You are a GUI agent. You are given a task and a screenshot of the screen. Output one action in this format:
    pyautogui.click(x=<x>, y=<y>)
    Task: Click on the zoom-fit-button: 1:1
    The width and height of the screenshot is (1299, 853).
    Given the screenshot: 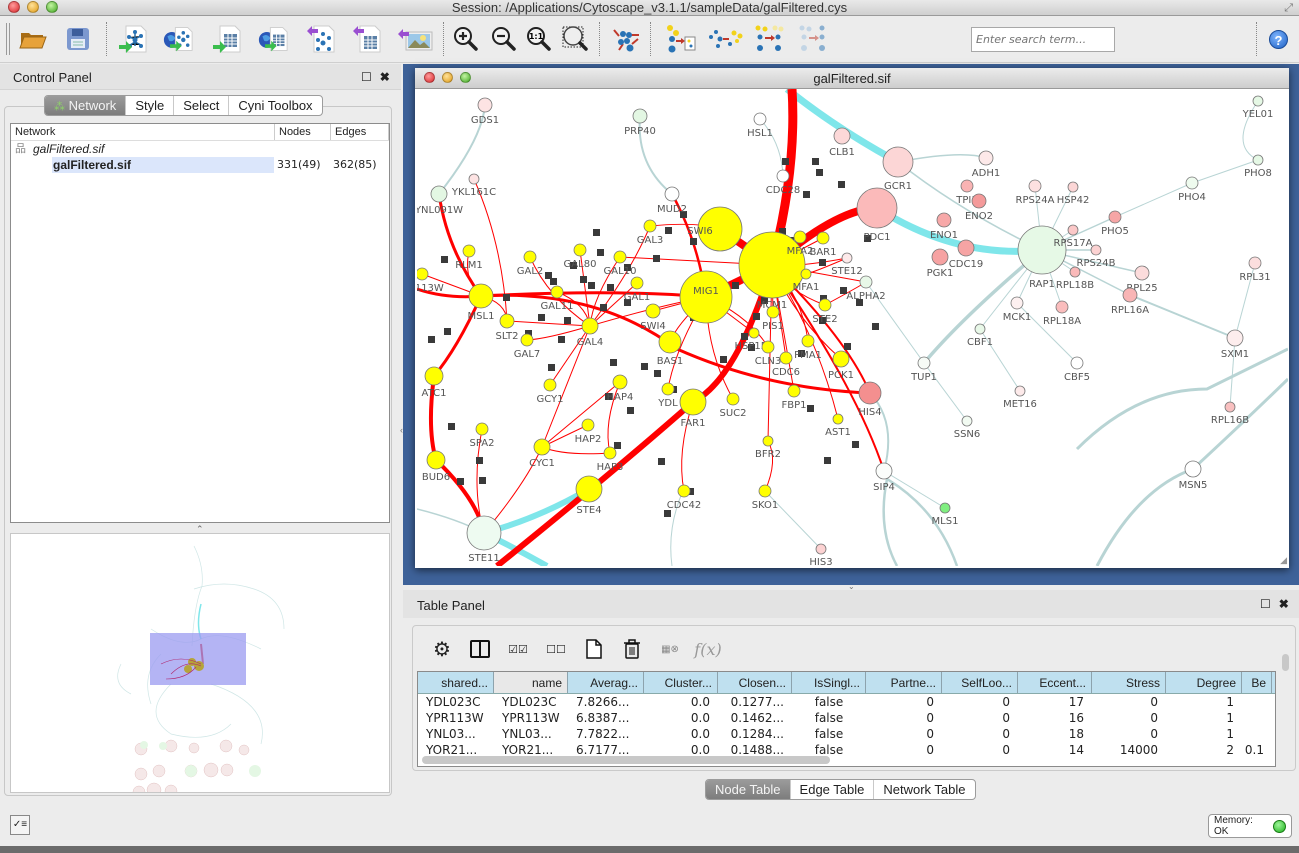 What is the action you would take?
    pyautogui.click(x=539, y=39)
    